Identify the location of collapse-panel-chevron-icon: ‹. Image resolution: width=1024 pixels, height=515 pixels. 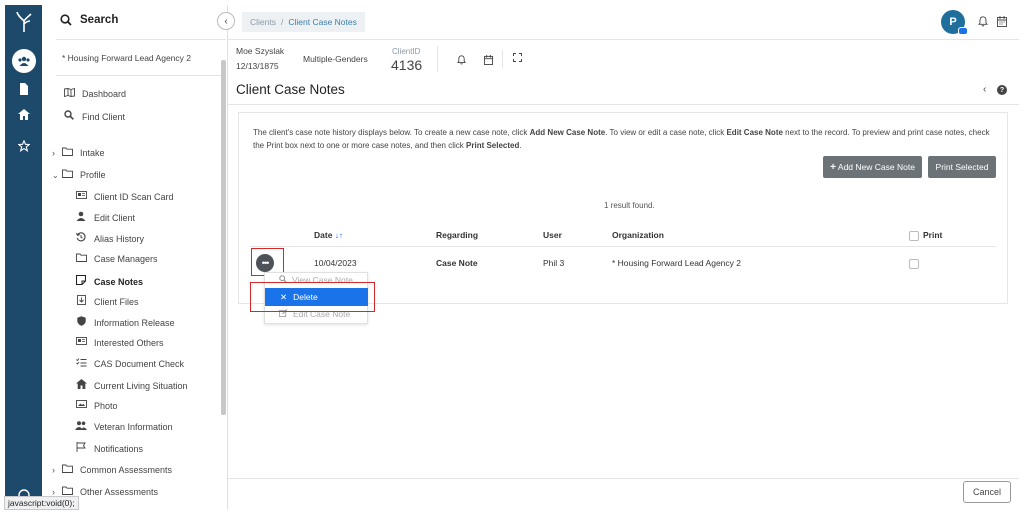
(984, 89).